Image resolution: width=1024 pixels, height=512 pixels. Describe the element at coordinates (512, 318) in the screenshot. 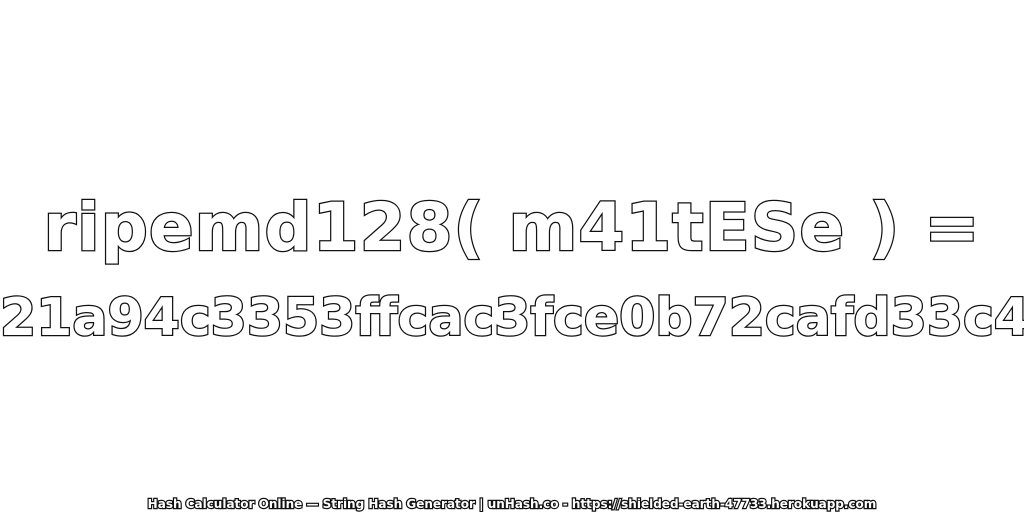

I see `hash-digest: 21a94c3353ffcac3fce0b72cafd33c4a` at that location.